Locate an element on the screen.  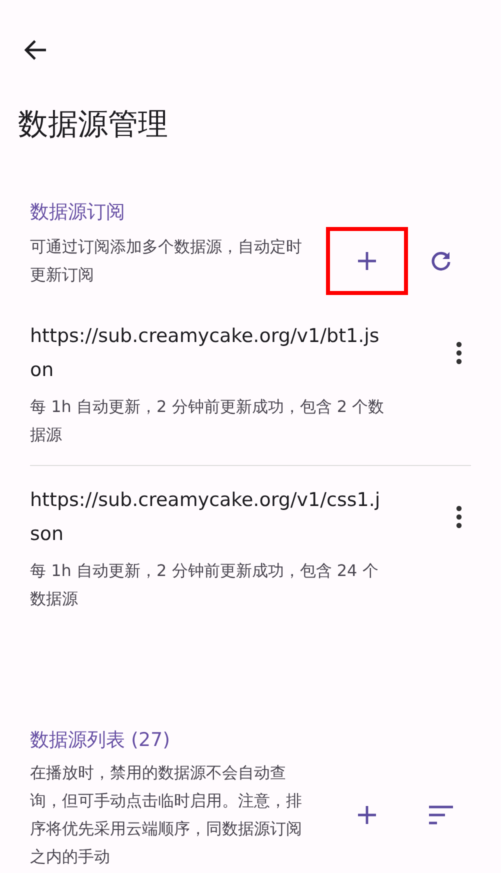
page-title: 数据源管理 is located at coordinates (93, 125).